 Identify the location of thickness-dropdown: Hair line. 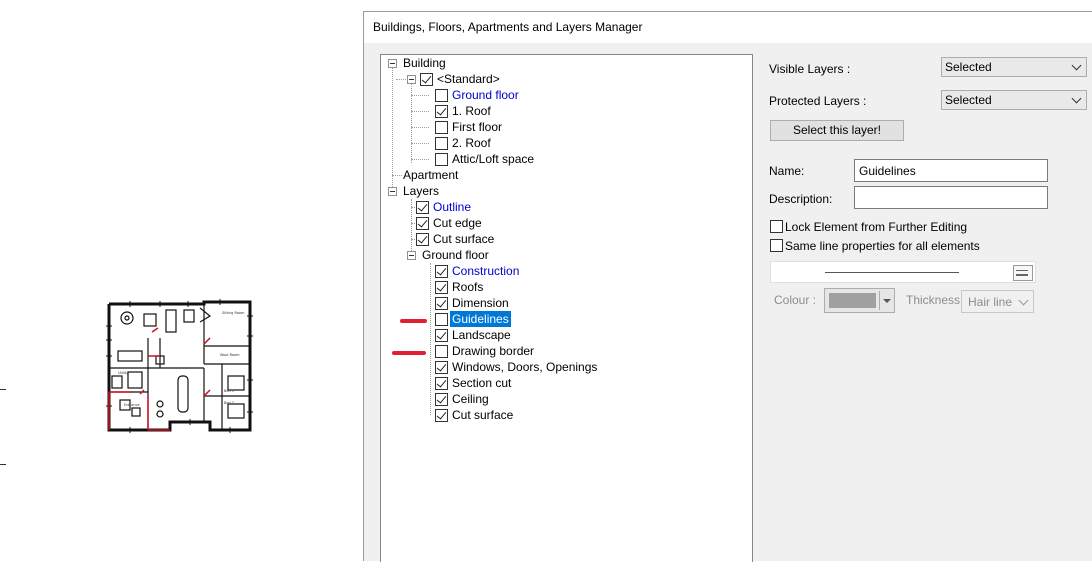
(997, 301).